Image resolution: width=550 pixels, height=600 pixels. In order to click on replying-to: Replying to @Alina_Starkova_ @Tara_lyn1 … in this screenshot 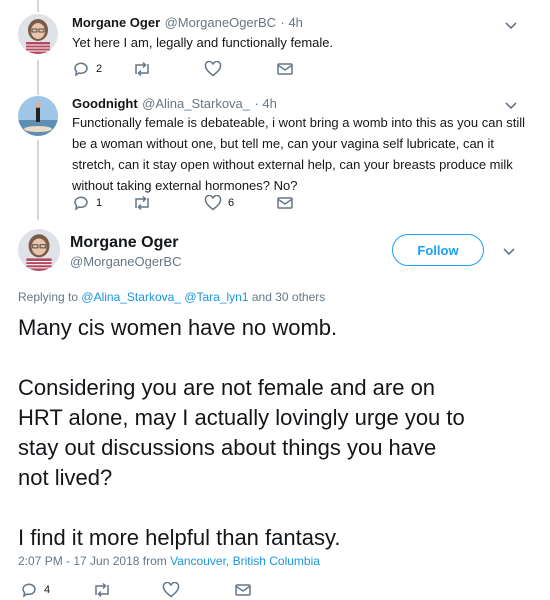, I will do `click(171, 297)`.